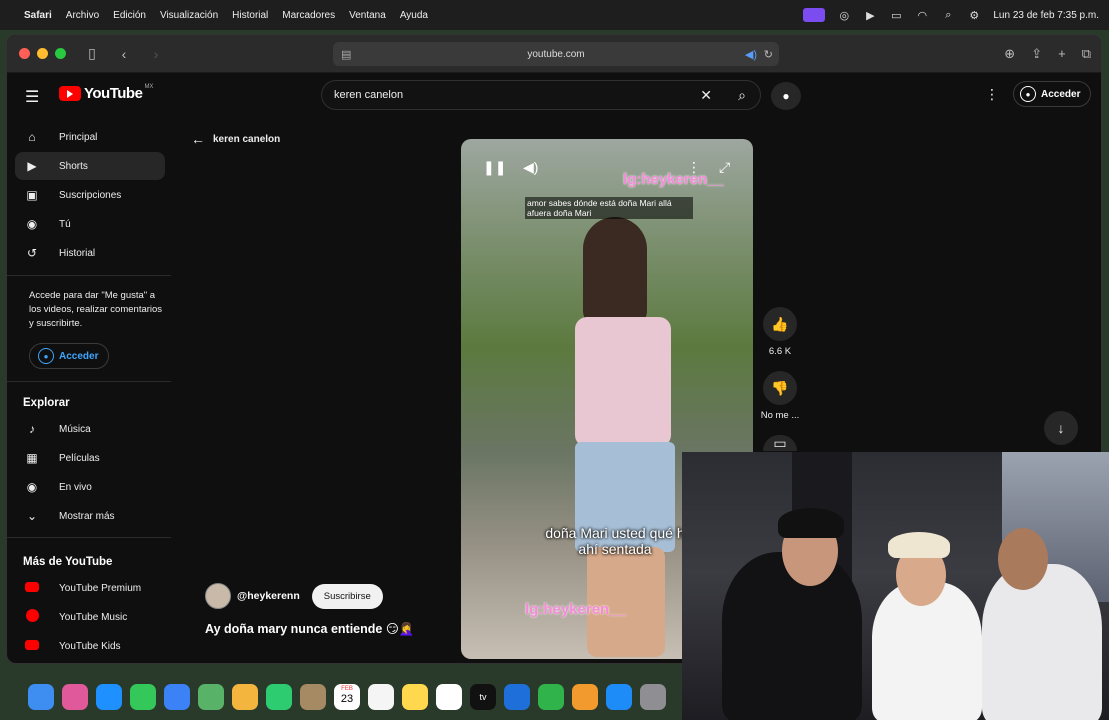 Image resolution: width=1109 pixels, height=720 pixels. Describe the element at coordinates (113, 93) in the screenshot. I see `youtube-logo-text: YouTube` at that location.